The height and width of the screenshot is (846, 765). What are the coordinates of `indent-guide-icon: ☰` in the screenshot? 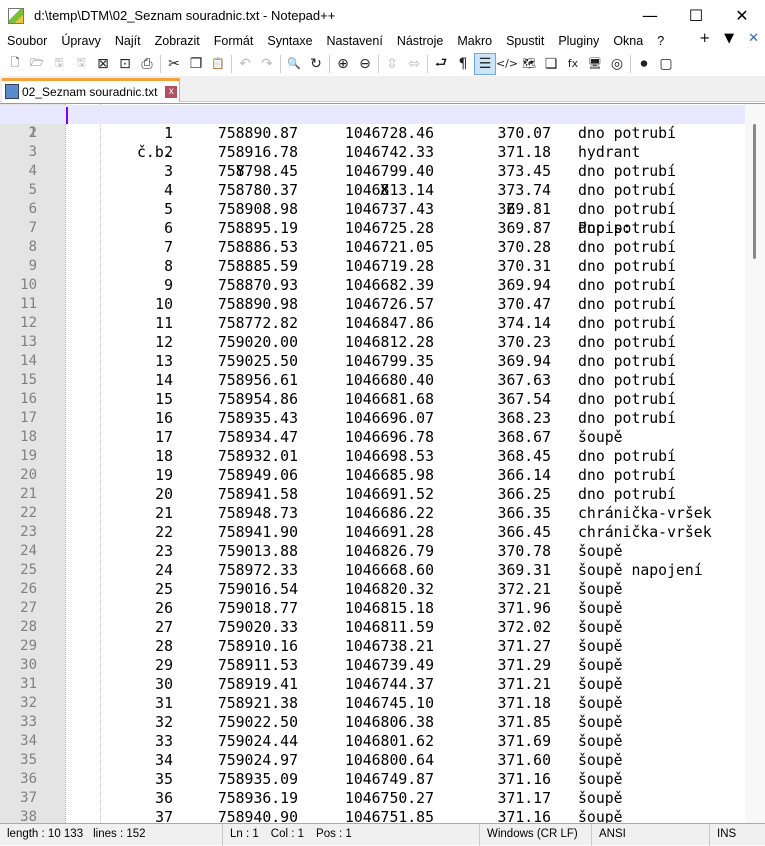 It's located at (485, 63).